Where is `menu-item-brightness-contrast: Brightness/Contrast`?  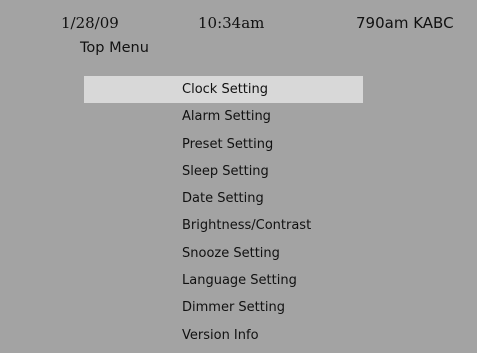 menu-item-brightness-contrast: Brightness/Contrast is located at coordinates (223, 225).